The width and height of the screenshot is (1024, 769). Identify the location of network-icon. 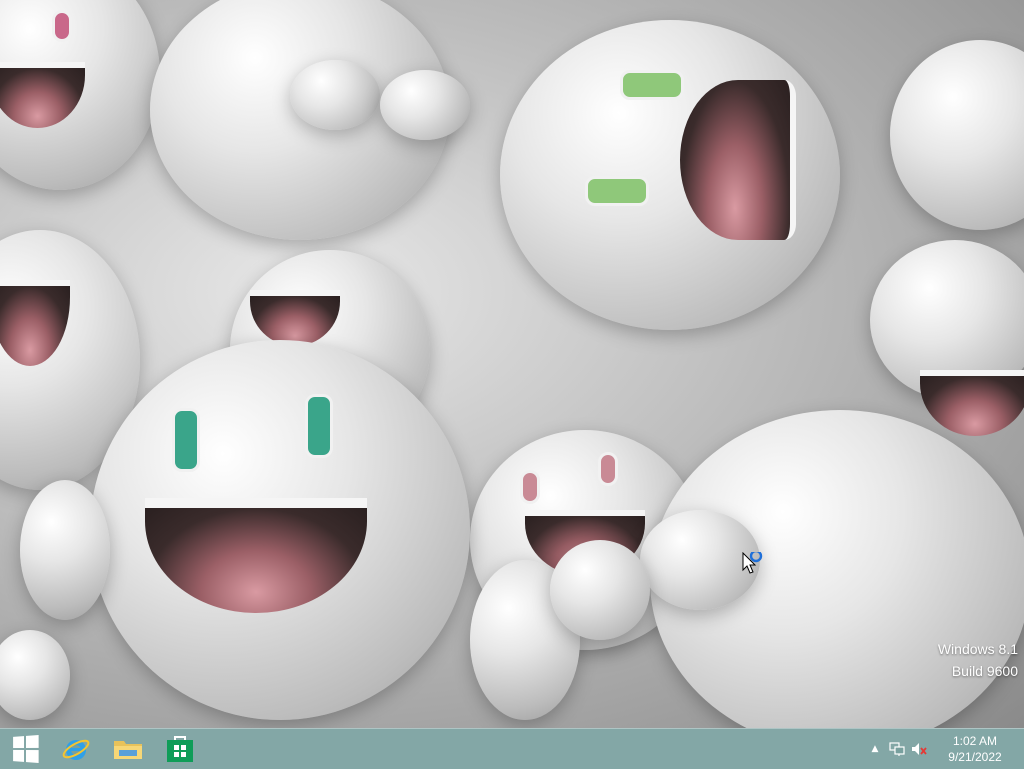
(897, 749).